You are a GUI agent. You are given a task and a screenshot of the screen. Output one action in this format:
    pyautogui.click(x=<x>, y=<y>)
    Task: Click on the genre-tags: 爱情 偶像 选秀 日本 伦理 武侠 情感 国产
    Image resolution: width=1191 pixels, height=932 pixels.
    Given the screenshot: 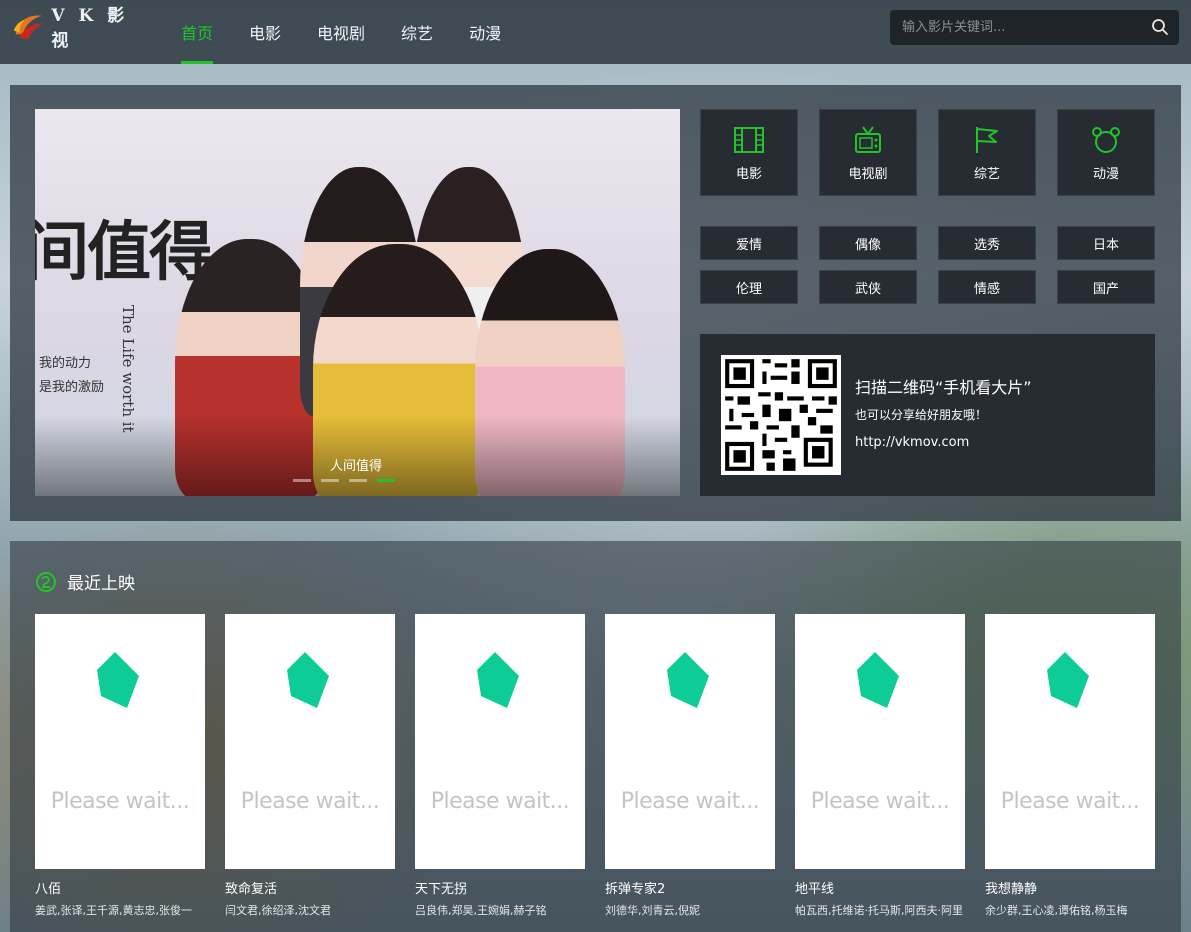 What is the action you would take?
    pyautogui.click(x=927, y=265)
    